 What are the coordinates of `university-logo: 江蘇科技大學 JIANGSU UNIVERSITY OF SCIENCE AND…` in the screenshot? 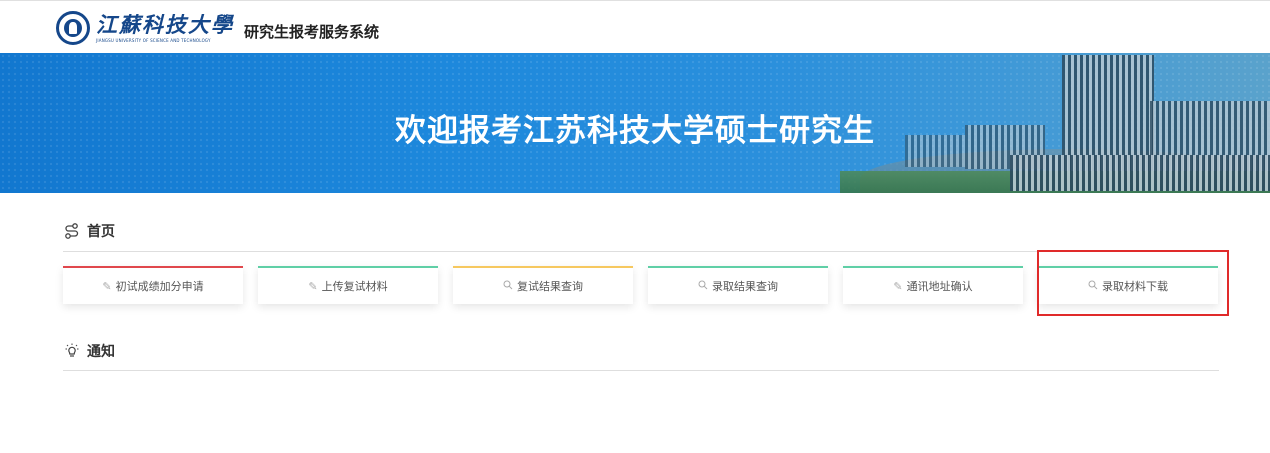 It's located at (217, 28).